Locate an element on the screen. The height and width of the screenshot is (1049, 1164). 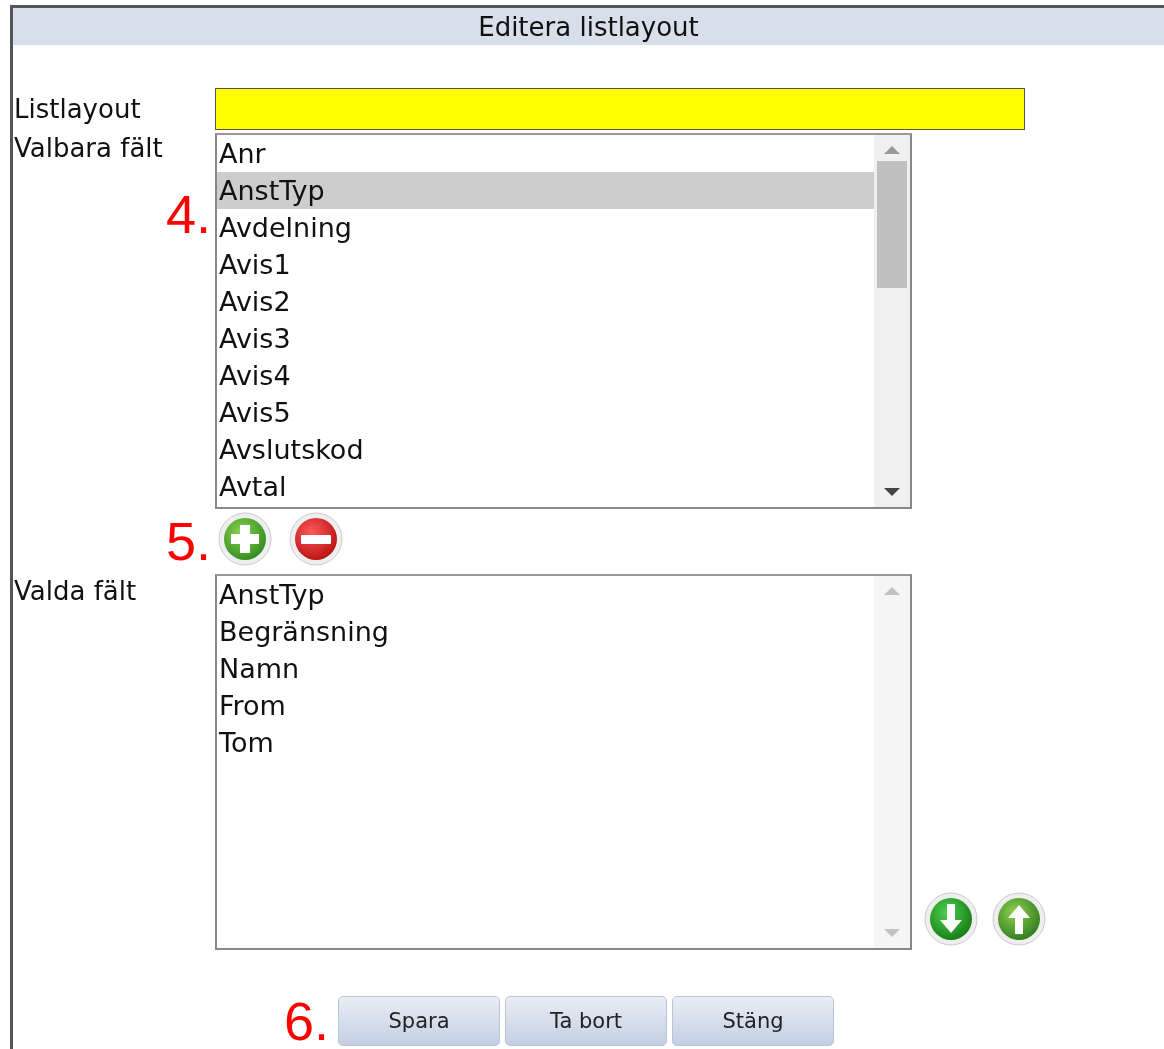
field-label: Listlayout is located at coordinates (78, 109).